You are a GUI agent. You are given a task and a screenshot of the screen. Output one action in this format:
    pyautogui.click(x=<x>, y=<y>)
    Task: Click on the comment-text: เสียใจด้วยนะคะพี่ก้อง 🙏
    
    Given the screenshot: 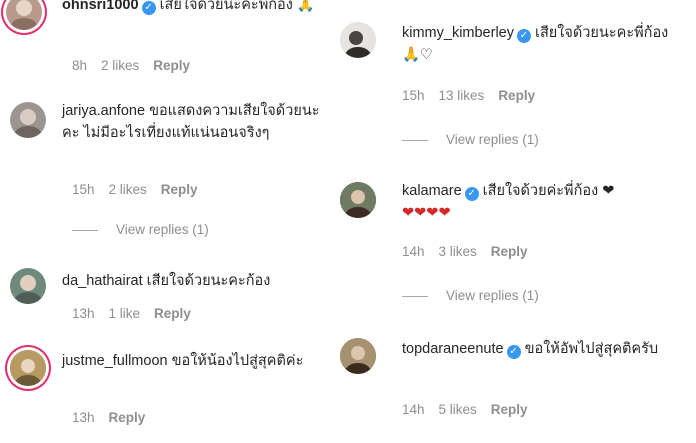 What is the action you would take?
    pyautogui.click(x=237, y=6)
    